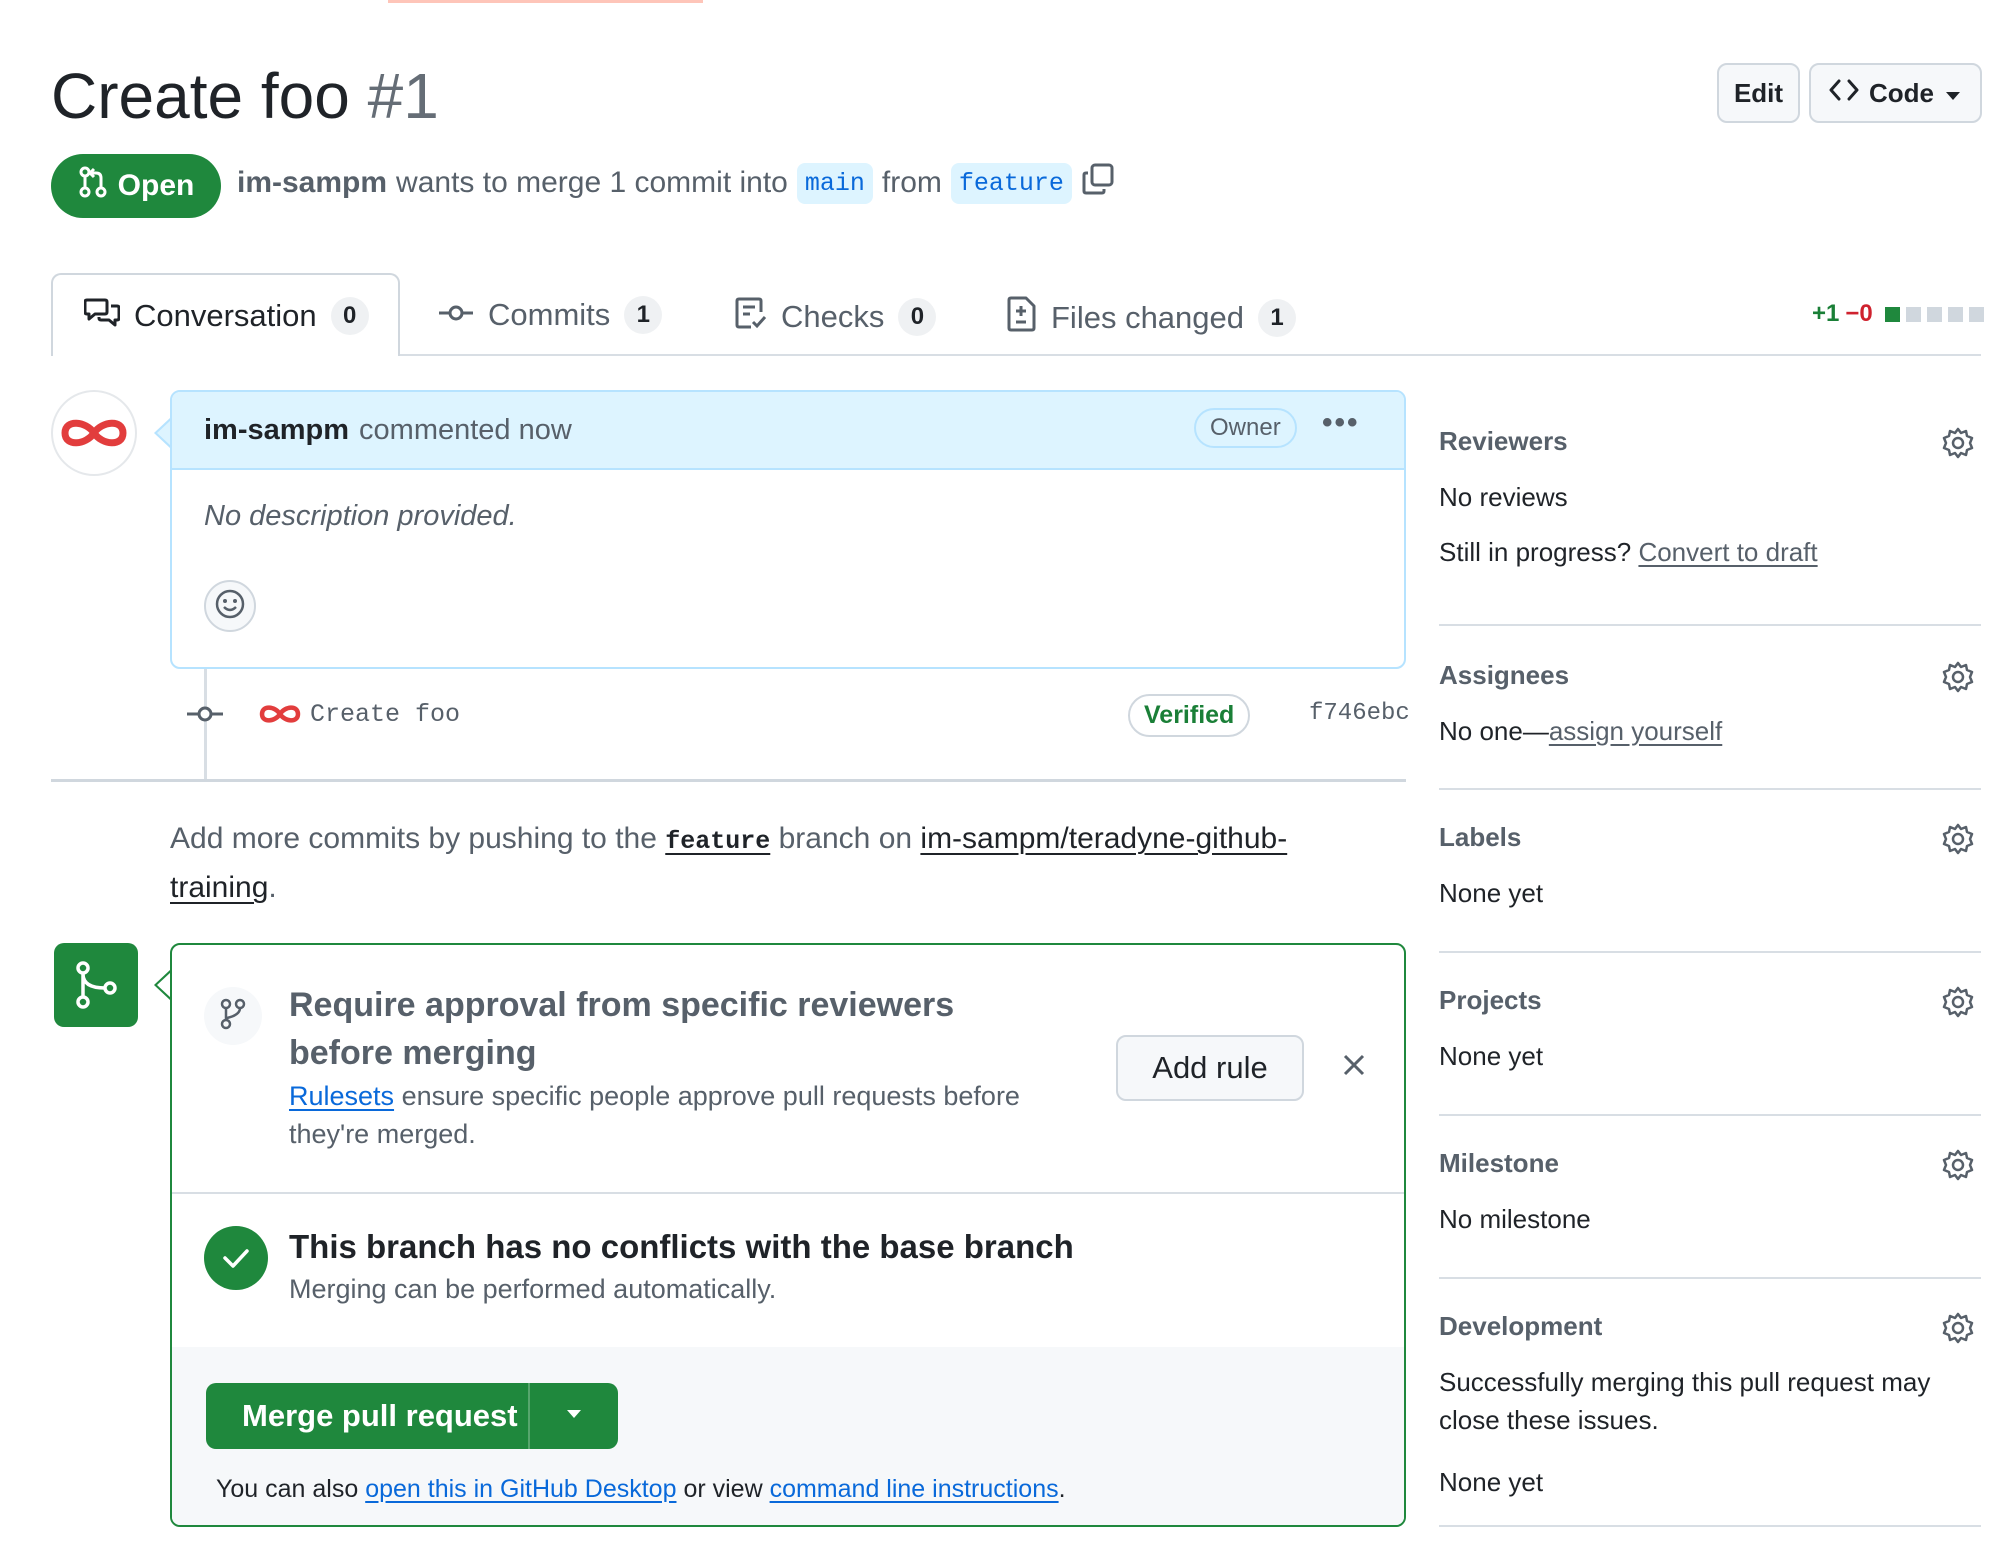 The height and width of the screenshot is (1548, 1999). I want to click on top-accent-bar, so click(545, 1).